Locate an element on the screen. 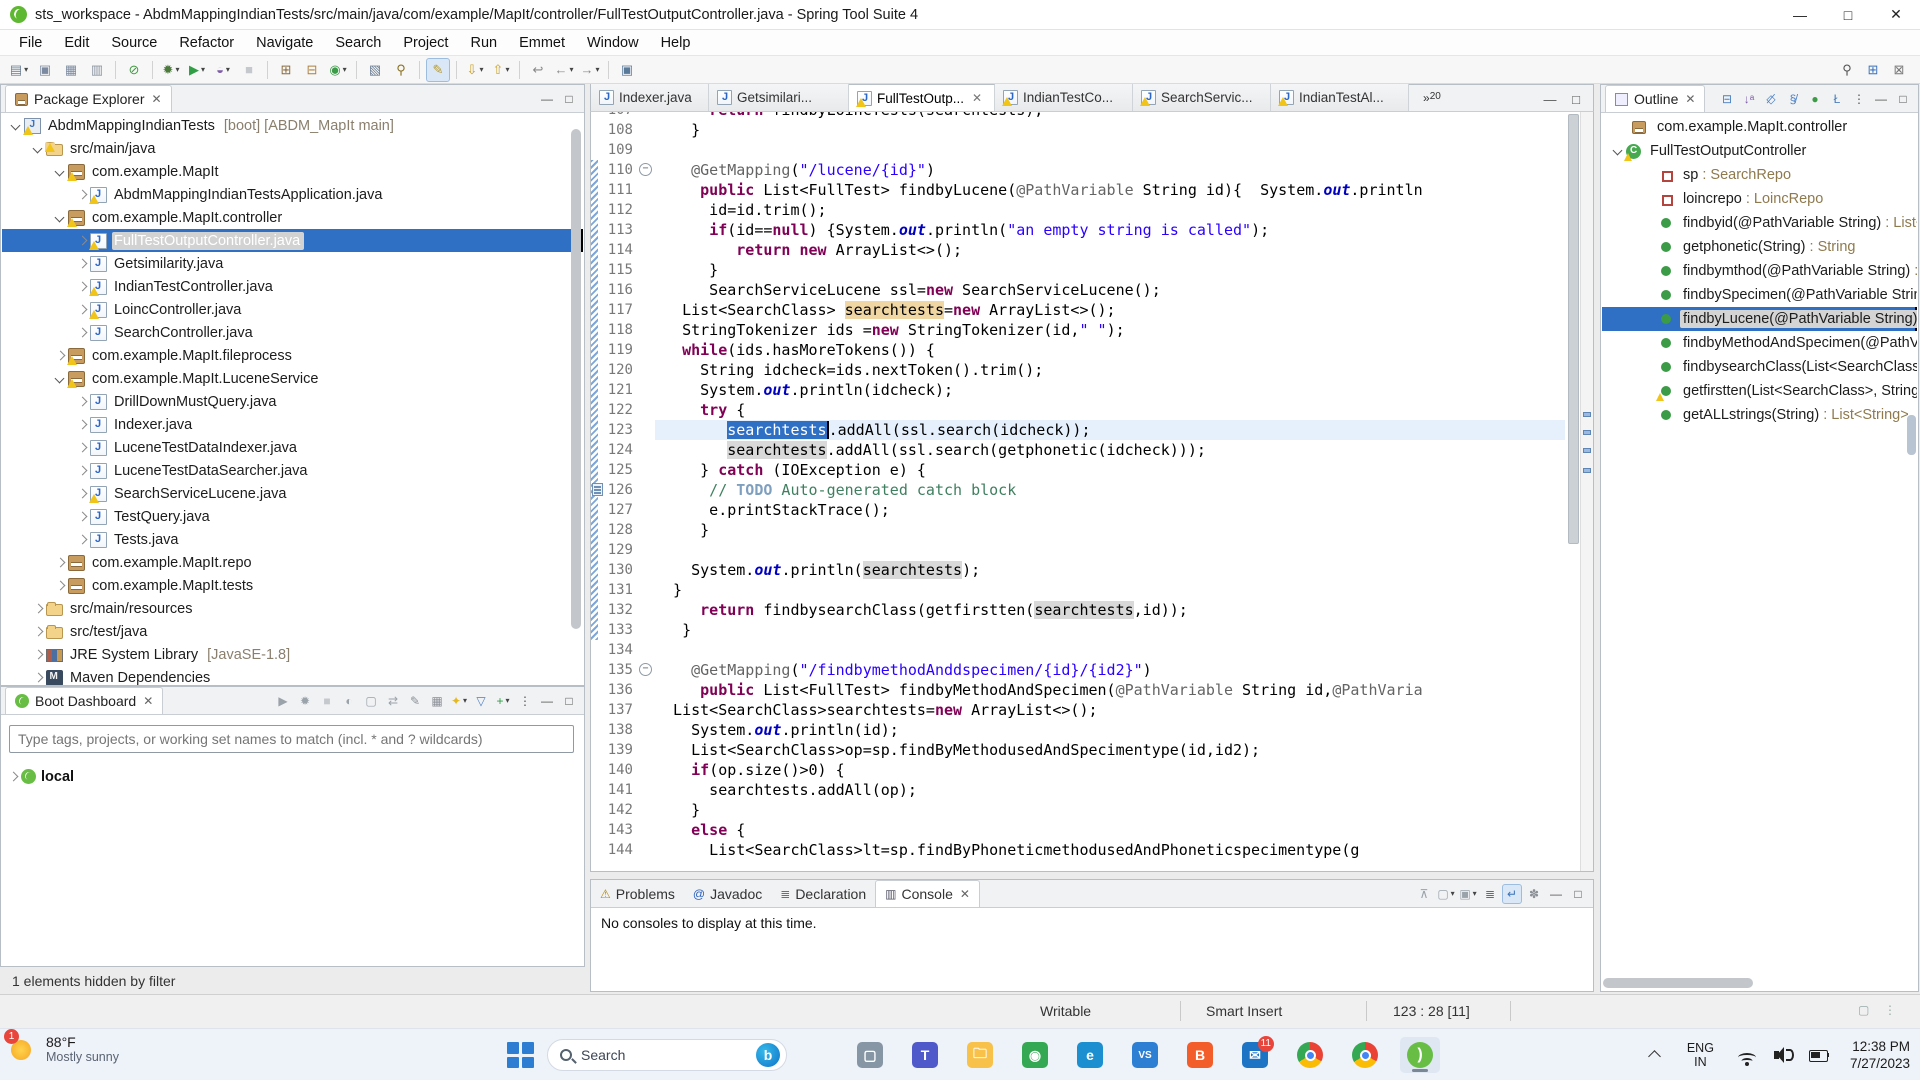 This screenshot has width=1920, height=1080. outline-item-findbymthod: findbymthod(@PathVariable String) : Li is located at coordinates (1759, 271).